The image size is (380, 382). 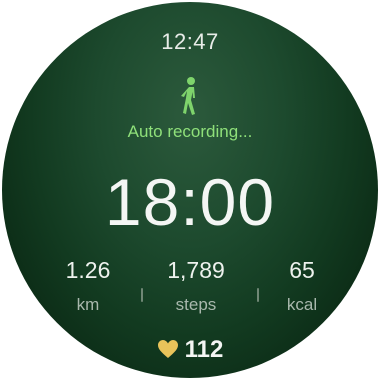 What do you see at coordinates (196, 304) in the screenshot?
I see `steps-unit: steps` at bounding box center [196, 304].